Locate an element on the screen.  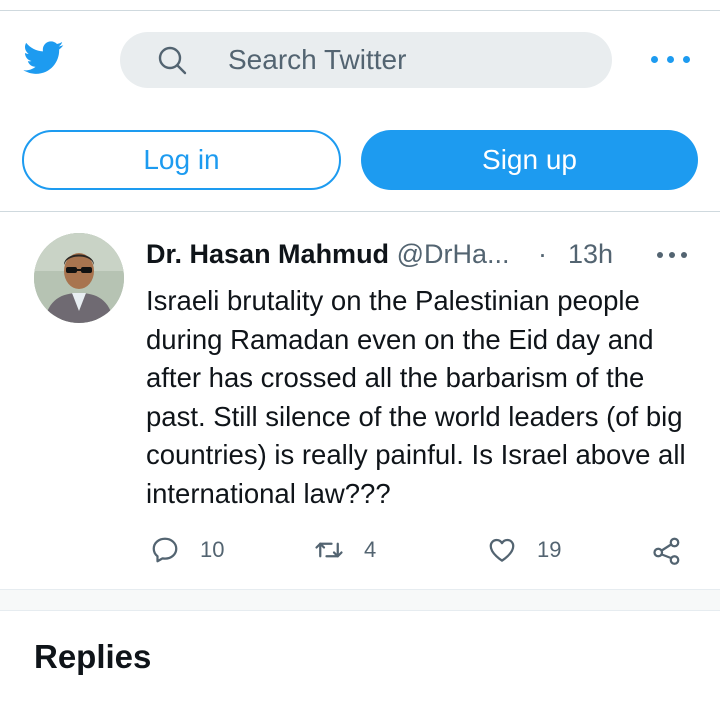
tweet-time: 13h is located at coordinates (590, 254).